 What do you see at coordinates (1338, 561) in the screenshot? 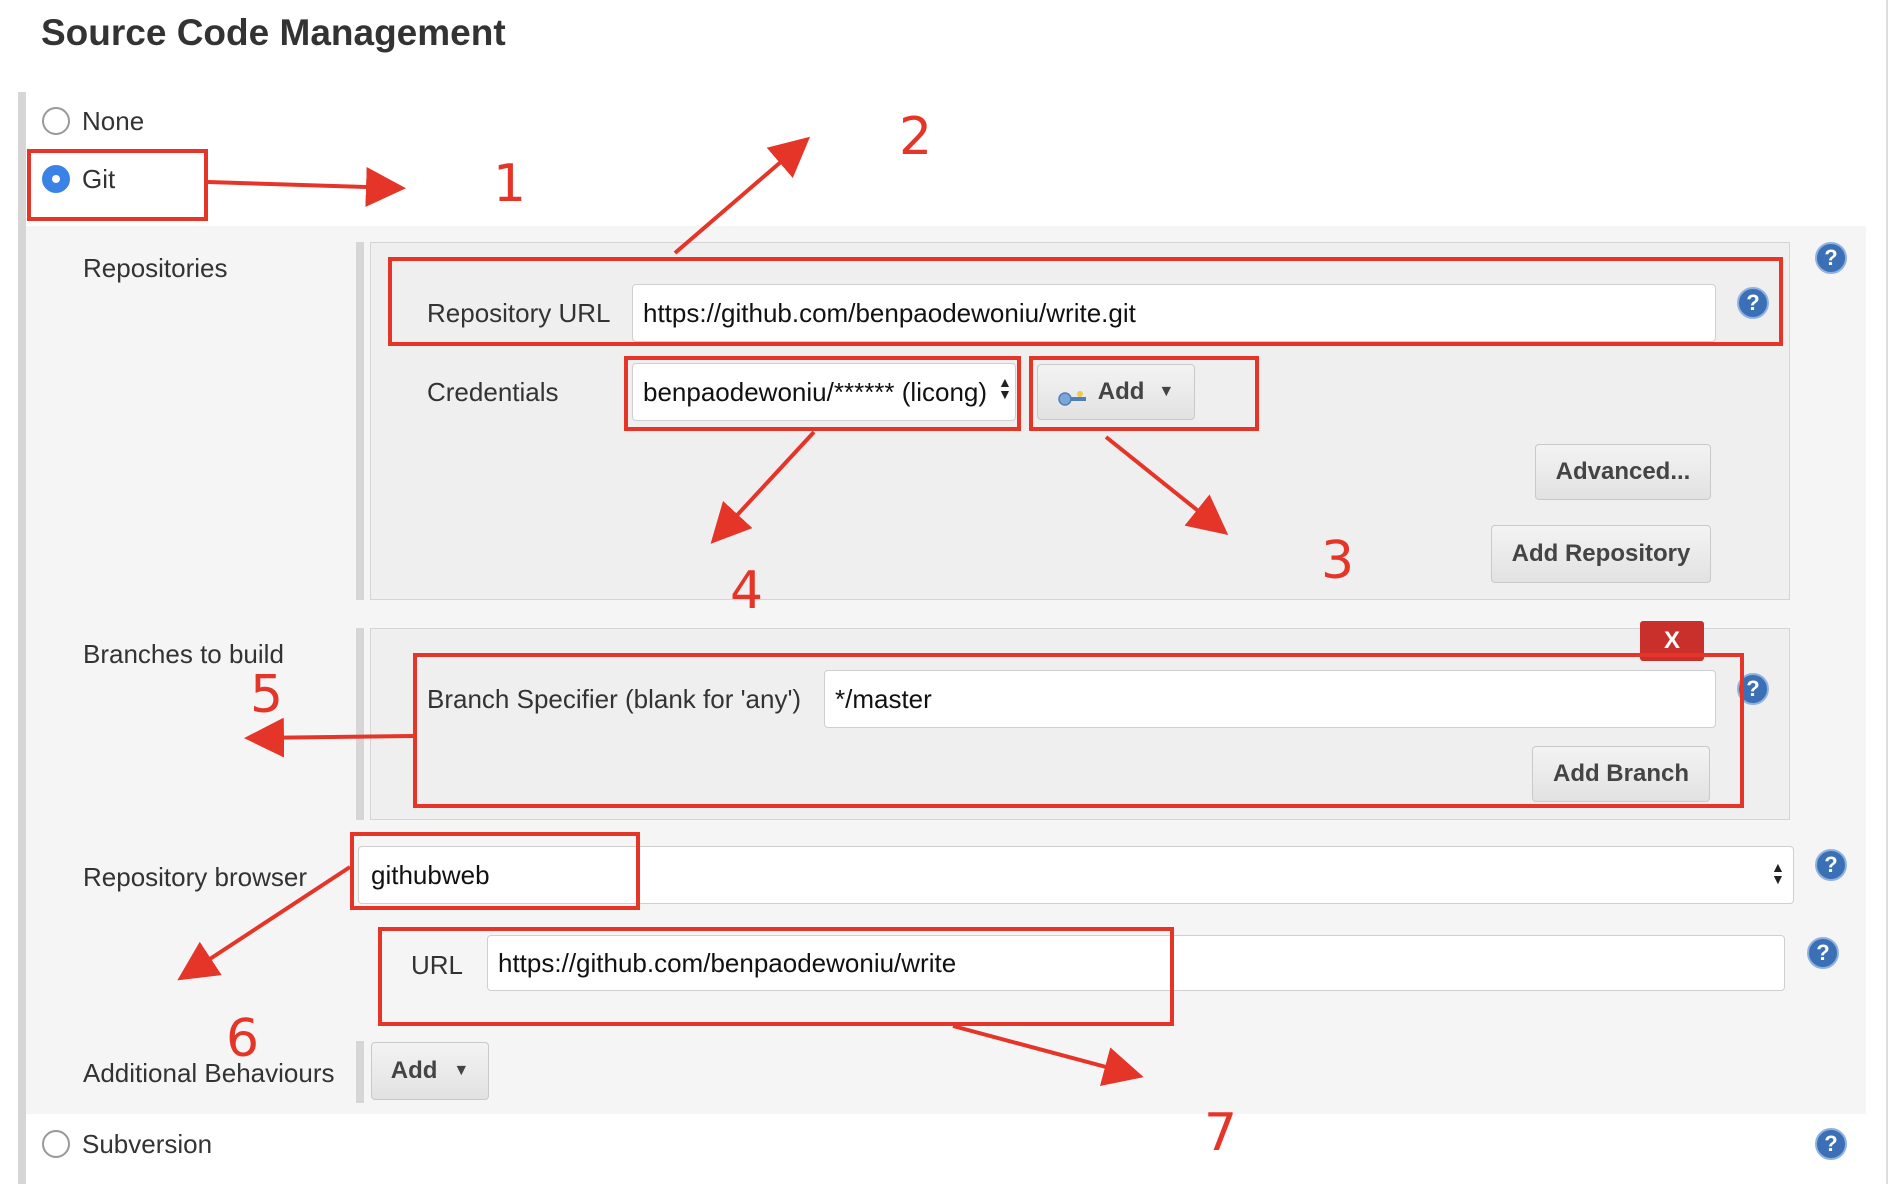
I see `annotation-number-3: 3` at bounding box center [1338, 561].